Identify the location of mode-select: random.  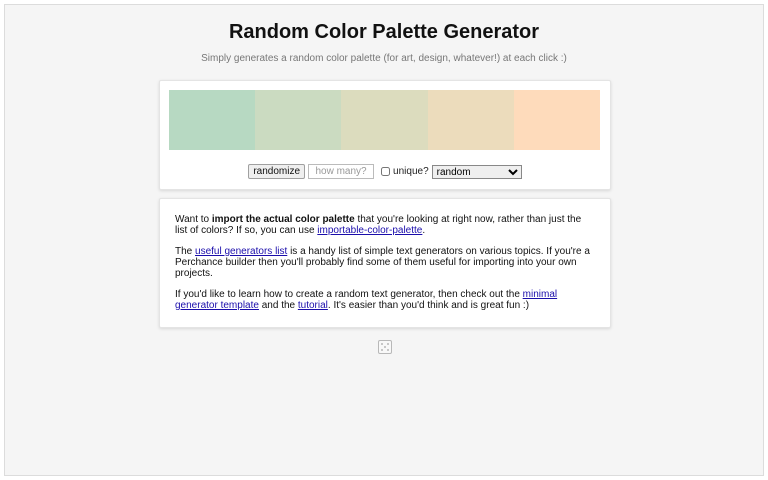
(476, 171).